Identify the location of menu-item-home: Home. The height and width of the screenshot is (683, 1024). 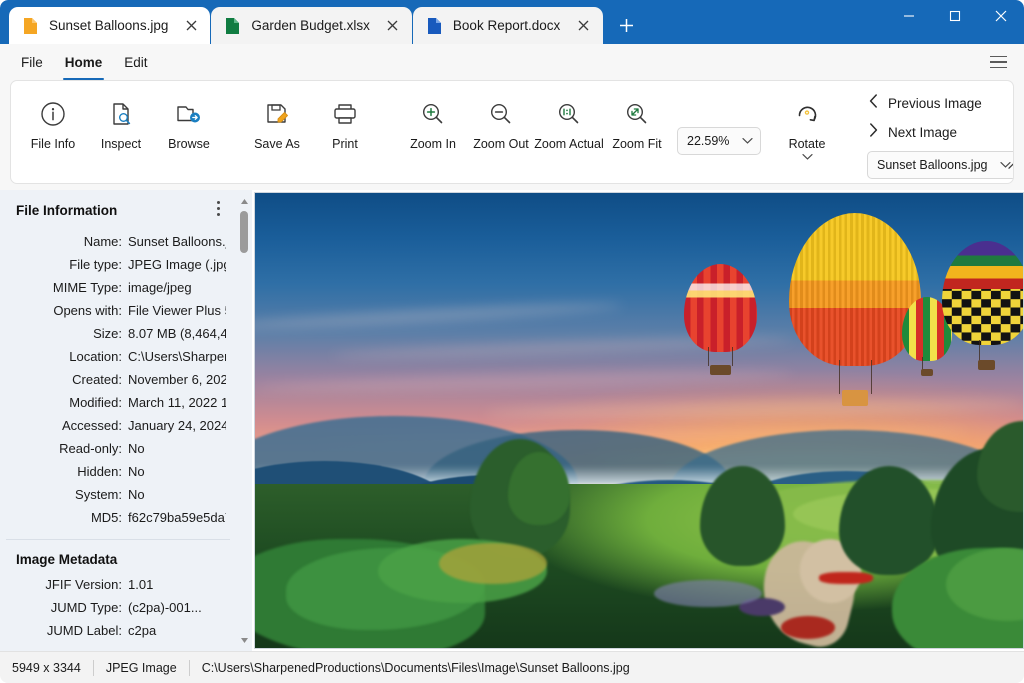
(84, 62).